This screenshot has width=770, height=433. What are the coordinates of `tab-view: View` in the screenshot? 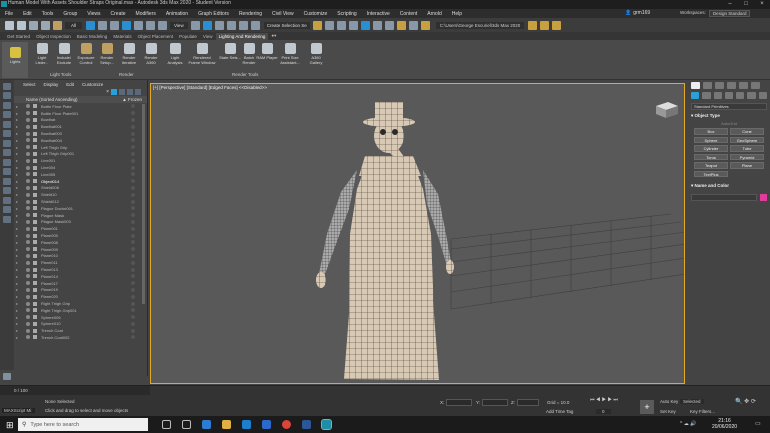 It's located at (208, 36).